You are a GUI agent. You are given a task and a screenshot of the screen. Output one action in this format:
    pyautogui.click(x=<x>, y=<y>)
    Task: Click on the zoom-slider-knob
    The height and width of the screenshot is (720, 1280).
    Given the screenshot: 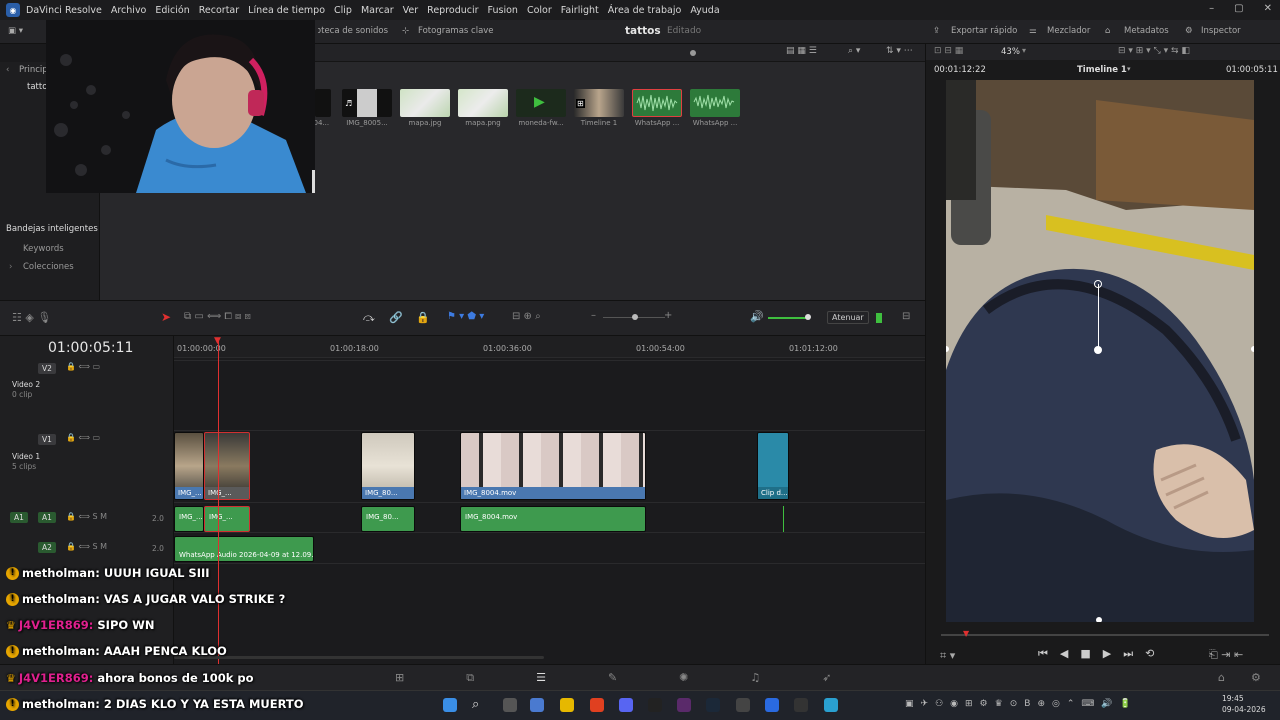 What is the action you would take?
    pyautogui.click(x=635, y=317)
    